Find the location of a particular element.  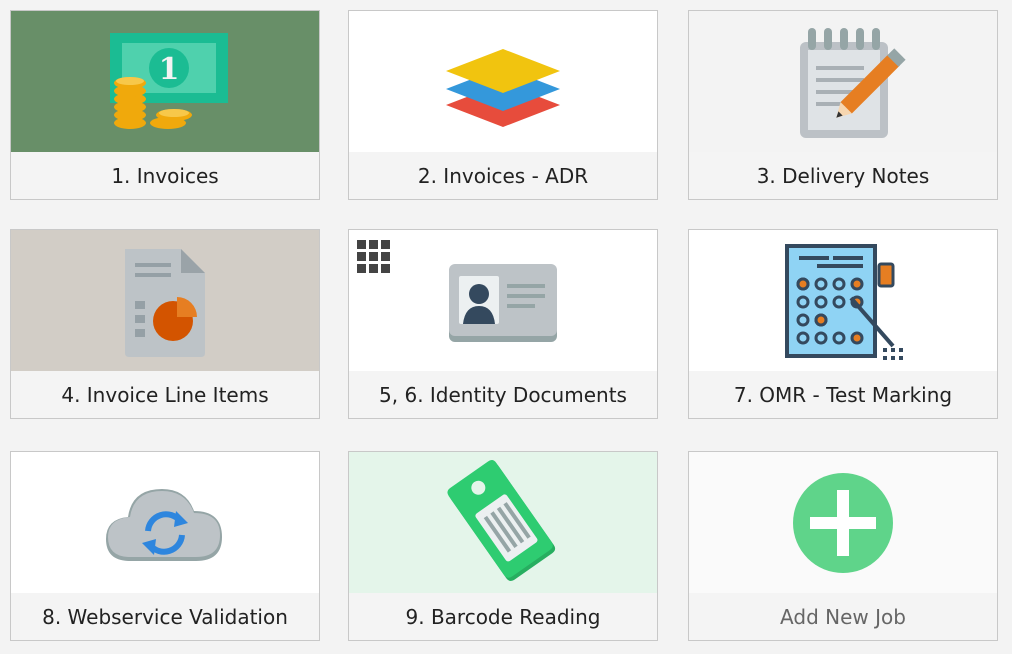

id-card-icon is located at coordinates (503, 302).